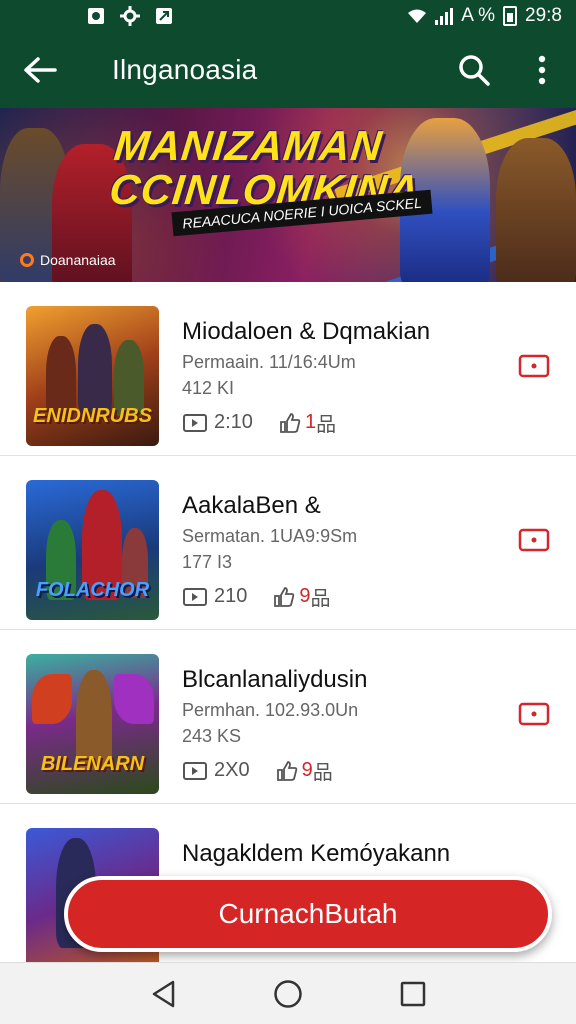 This screenshot has height=1024, width=576. What do you see at coordinates (185, 69) in the screenshot?
I see `page-title: Ilnganoasia` at bounding box center [185, 69].